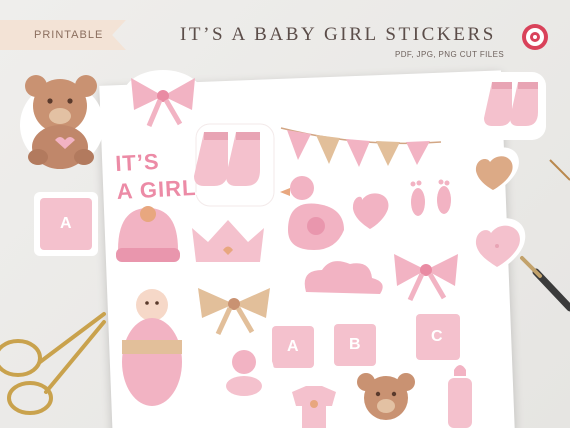 This screenshot has height=428, width=570. Describe the element at coordinates (157, 189) in the screenshot. I see `a-girl-text: A GIRL` at that location.